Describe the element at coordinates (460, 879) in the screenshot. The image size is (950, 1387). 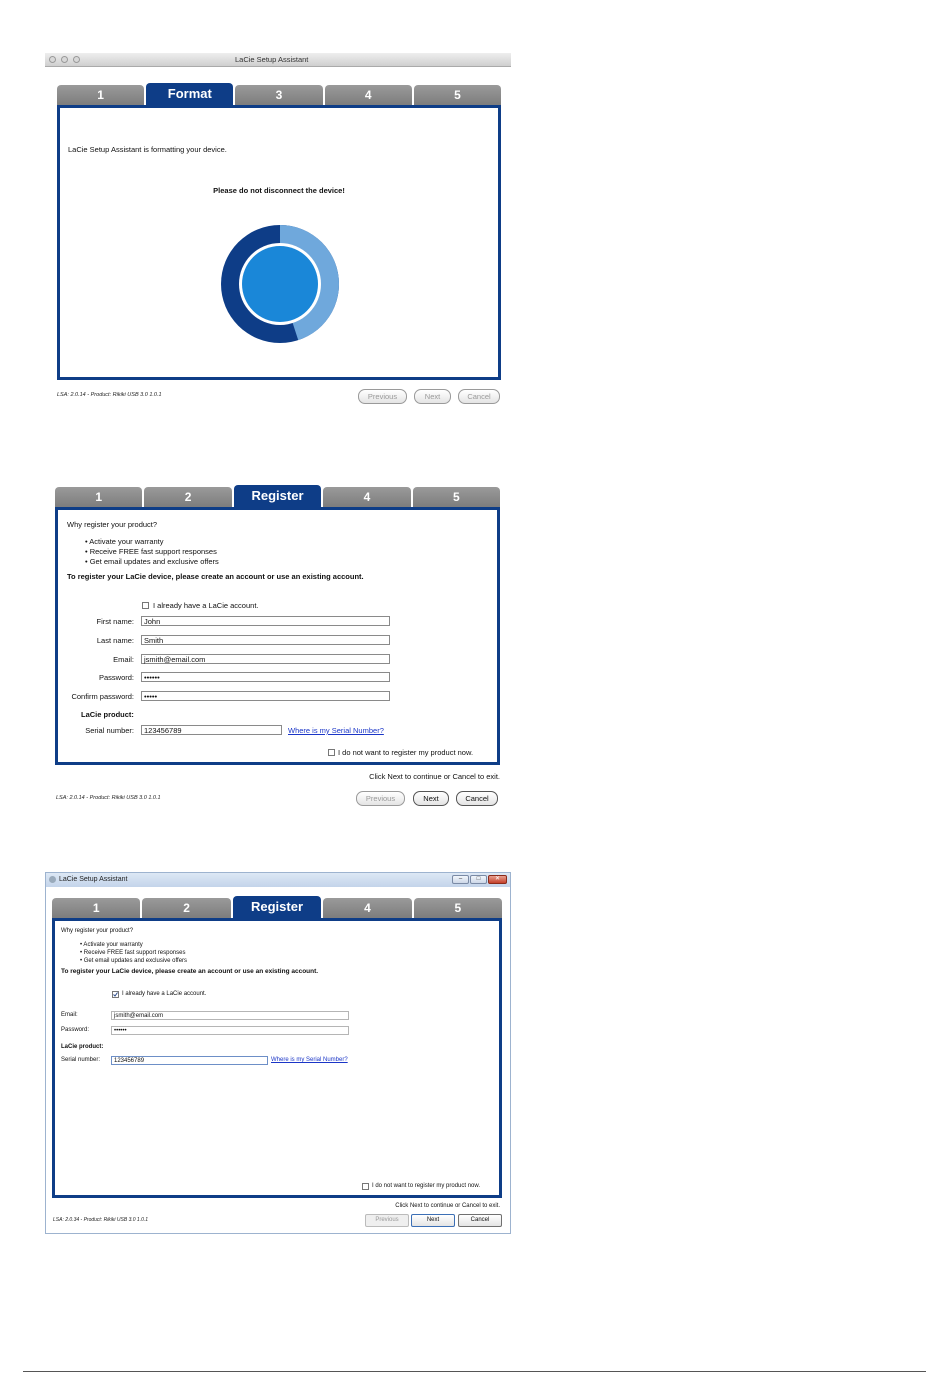
I see `minimize-window-icon: –` at that location.